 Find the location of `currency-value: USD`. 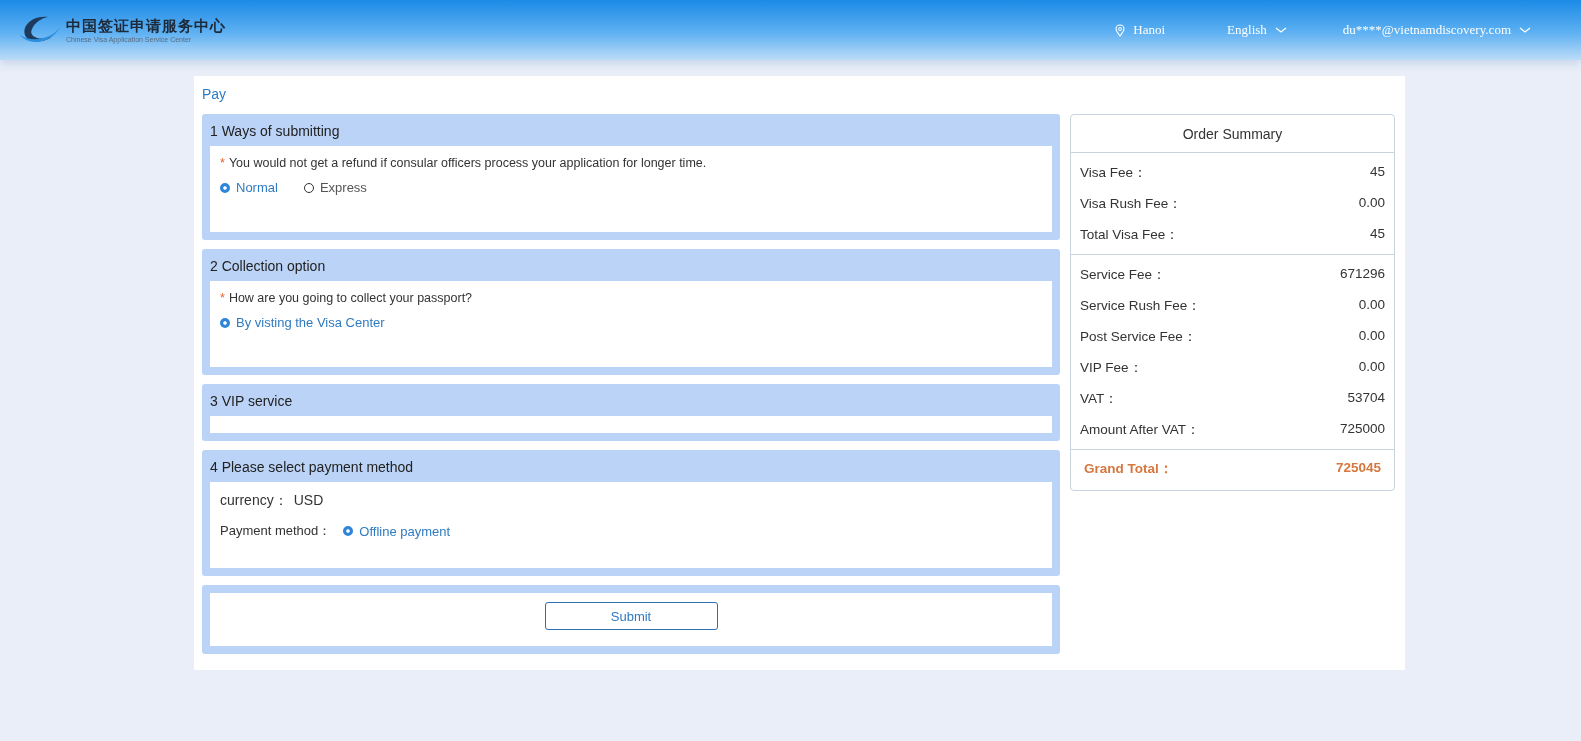

currency-value: USD is located at coordinates (308, 500).